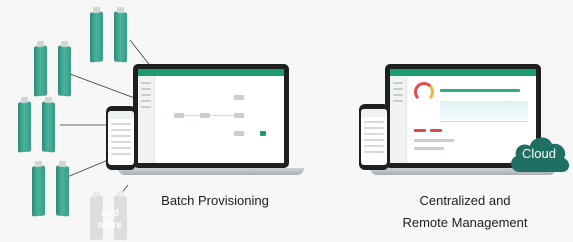 This screenshot has width=573, height=242. I want to click on centralized-management-caption-line2: Remote Management, so click(465, 222).